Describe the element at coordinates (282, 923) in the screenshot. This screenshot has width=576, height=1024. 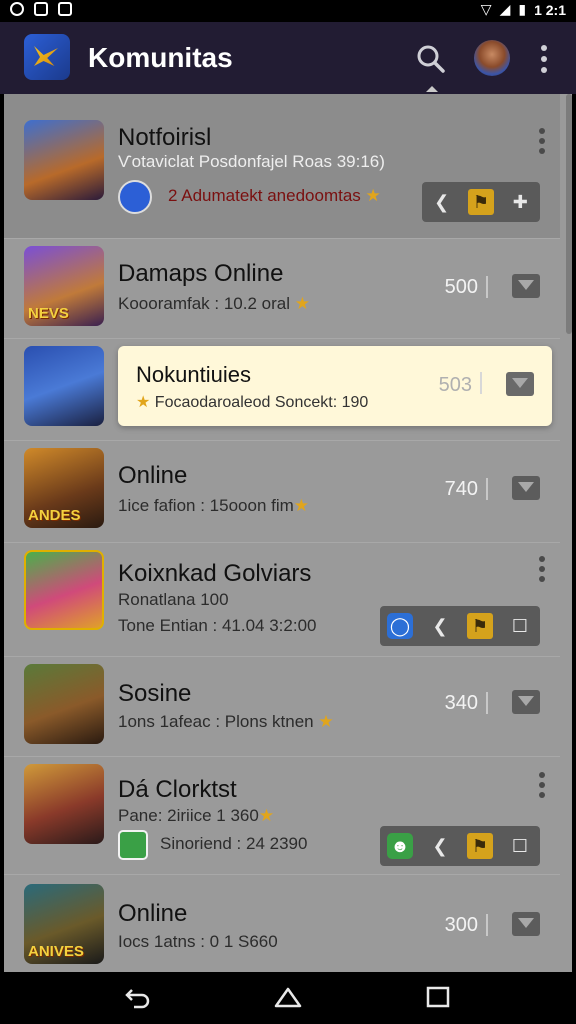
I see `list-item: ANIVES Online Iocs 1atns : 0 1 S660 300` at that location.